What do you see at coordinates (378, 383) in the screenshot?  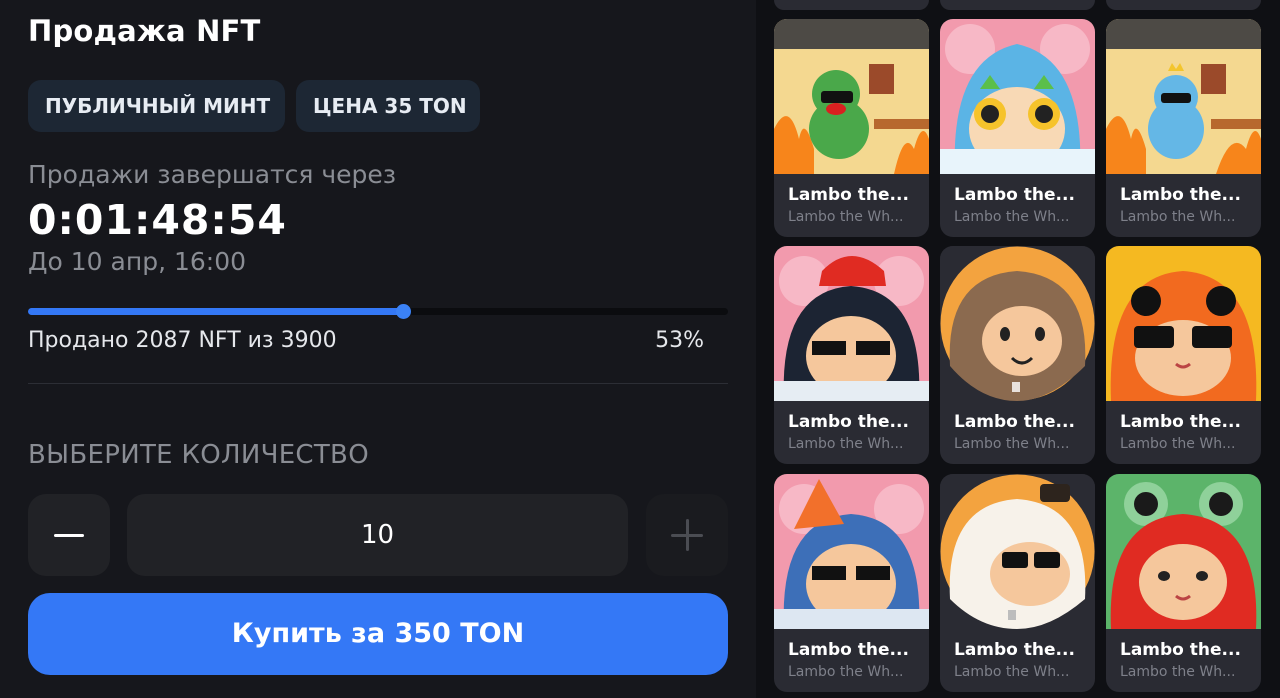 I see `divider` at bounding box center [378, 383].